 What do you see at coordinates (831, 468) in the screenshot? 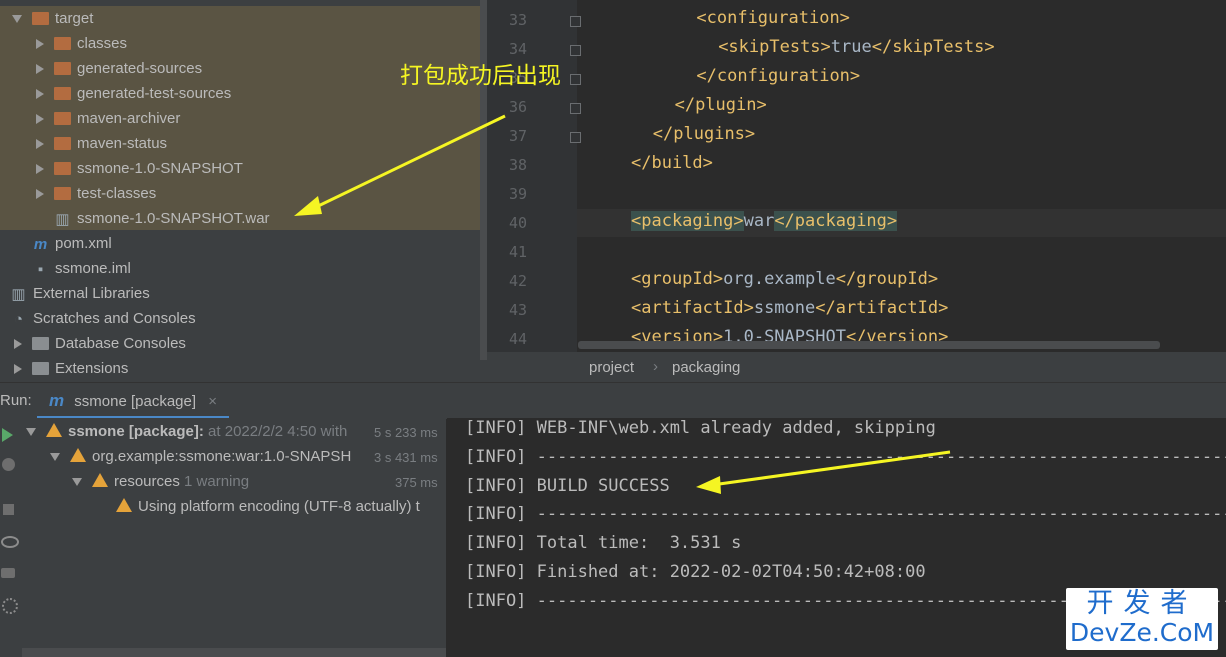
I see `annotation-arrow-build` at bounding box center [831, 468].